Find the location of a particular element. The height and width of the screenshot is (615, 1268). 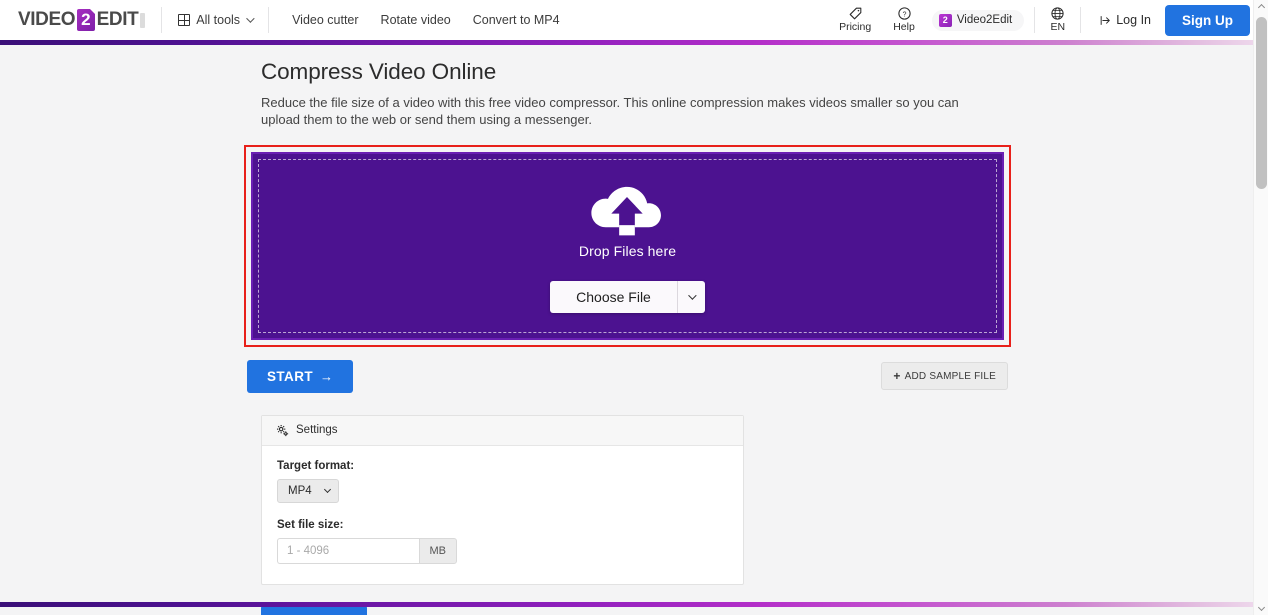

dropzone-content: Drop Files here Choose File is located at coordinates (627, 246).